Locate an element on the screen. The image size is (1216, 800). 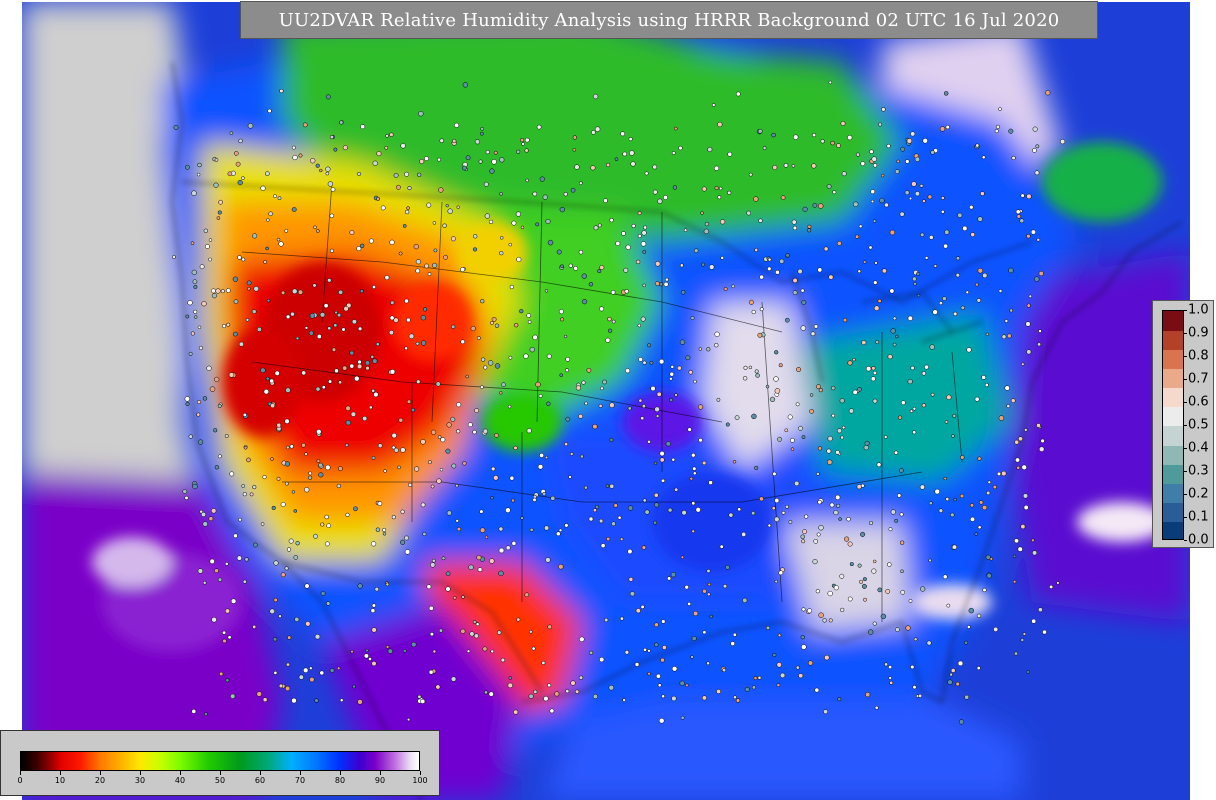
rh-tick-label: 90 is located at coordinates (380, 780).